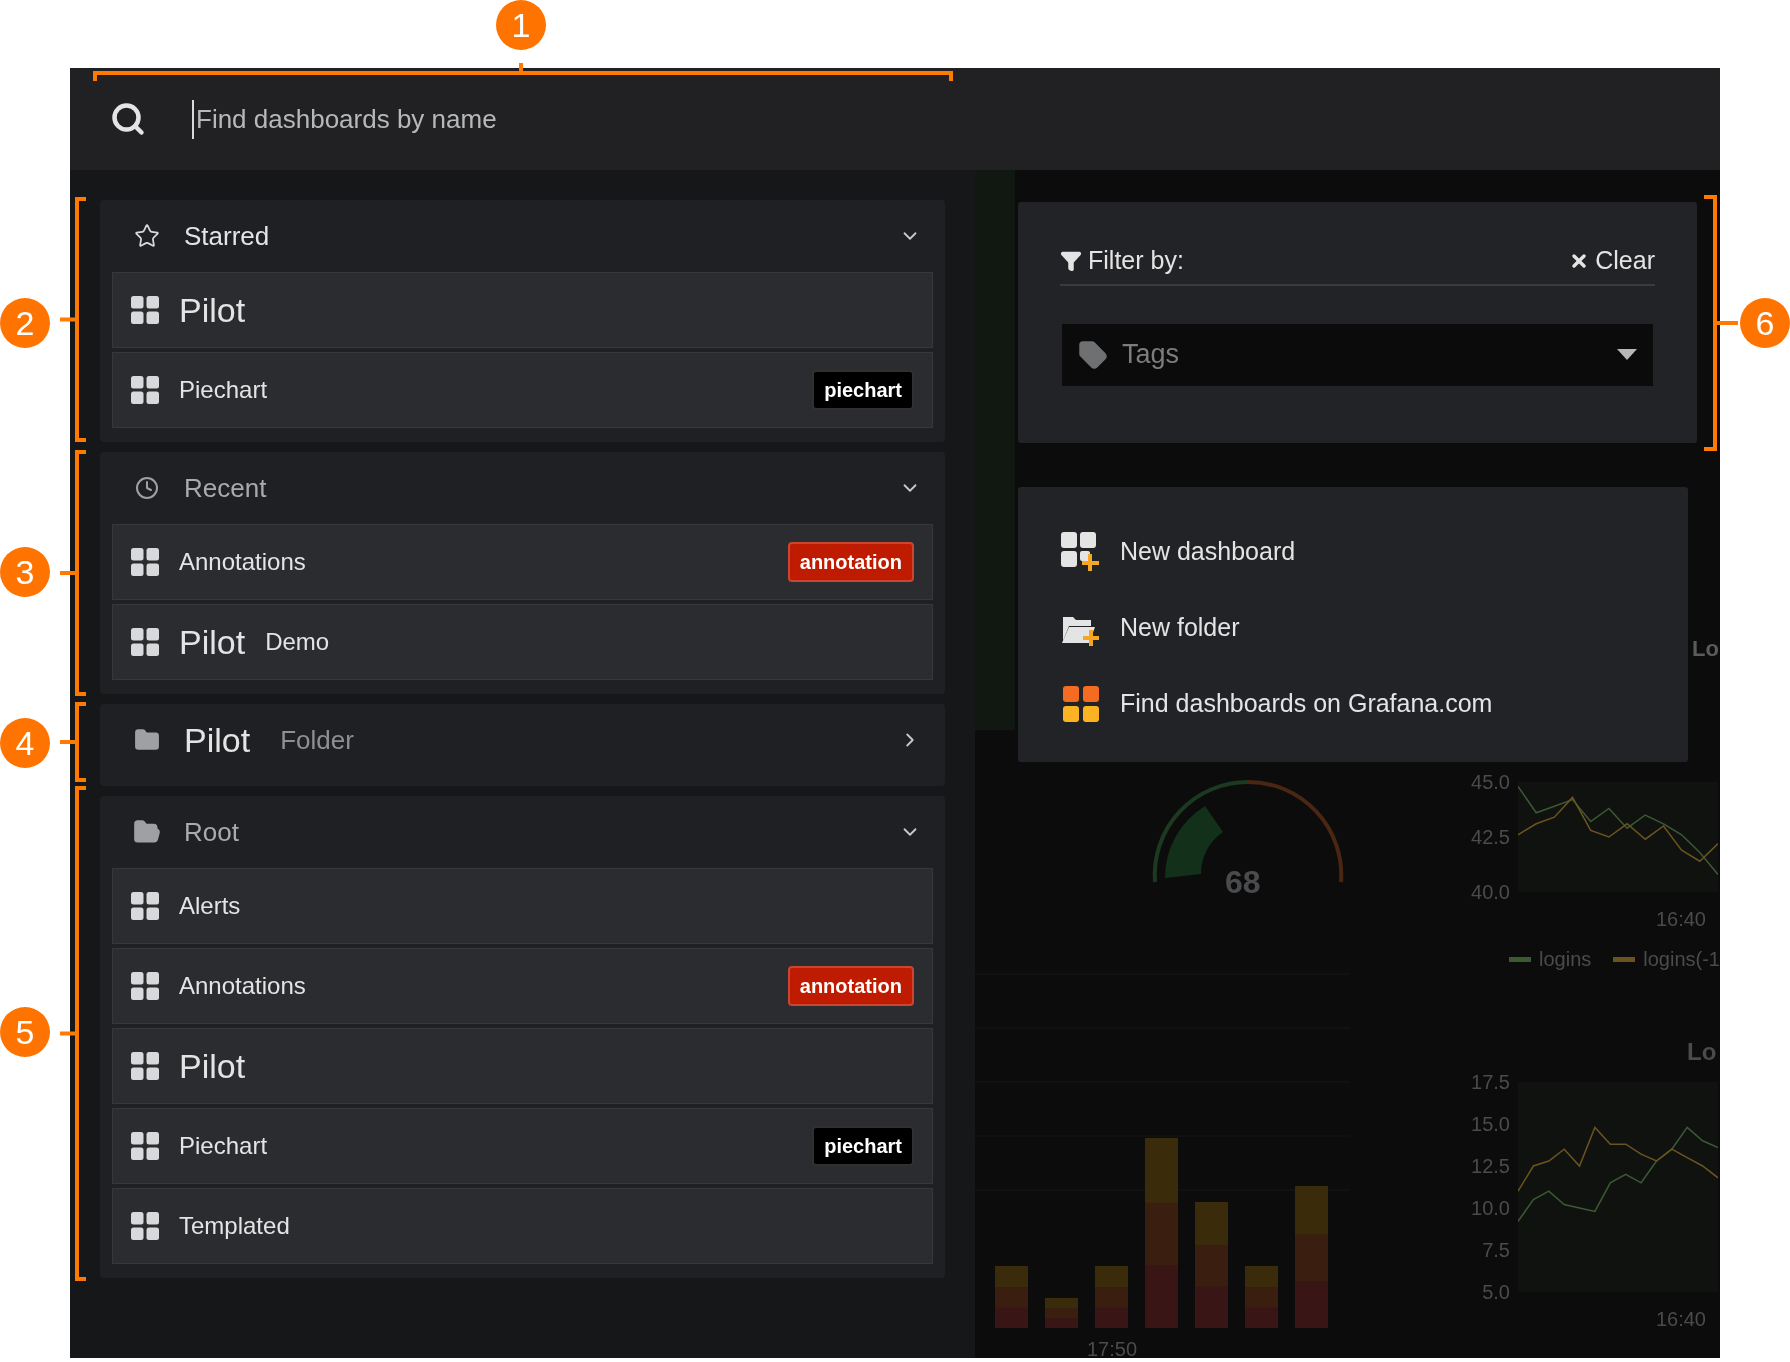 The image size is (1790, 1362). Describe the element at coordinates (25, 1032) in the screenshot. I see `callout-number: 5` at that location.